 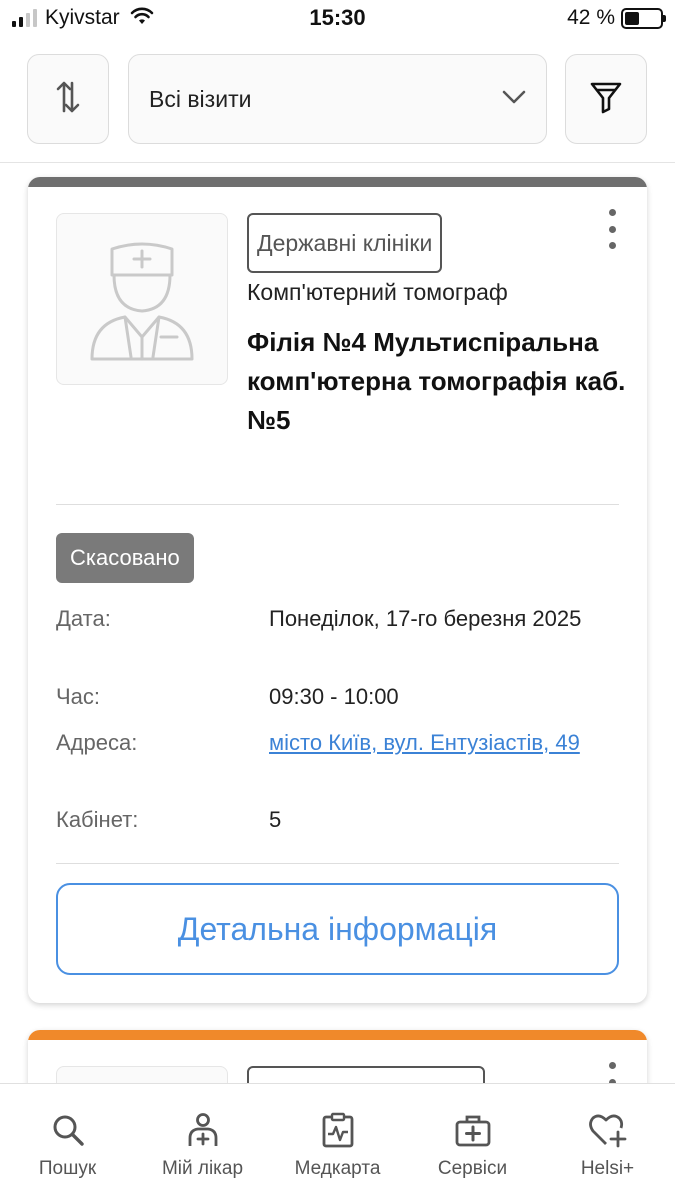 I want to click on date-row: Дата: Понеділок, 17-го березня 2025, so click(x=337, y=637).